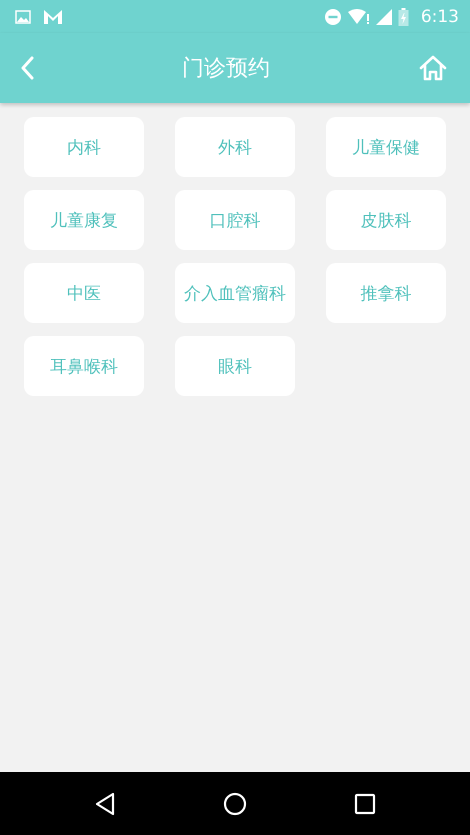 The width and height of the screenshot is (470, 835). I want to click on battery-icon, so click(403, 17).